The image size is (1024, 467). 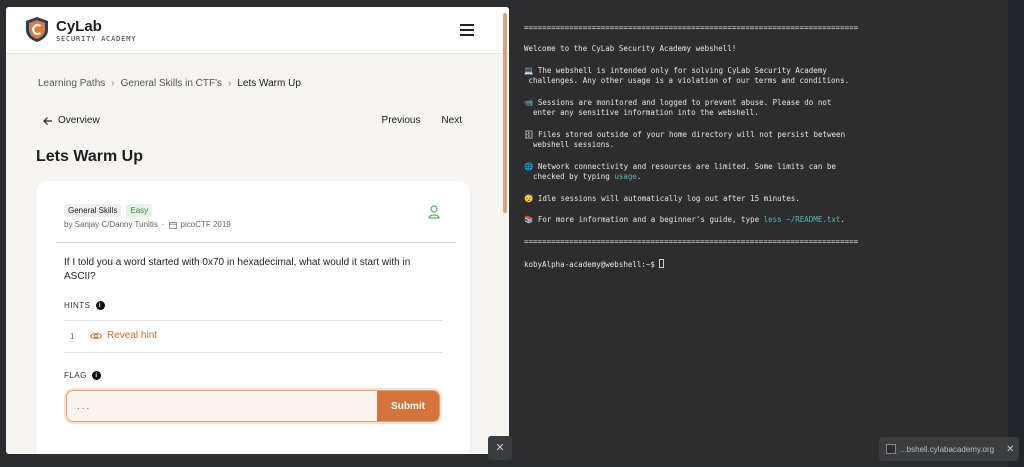 I want to click on difficulty-badge: Easy, so click(x=139, y=210).